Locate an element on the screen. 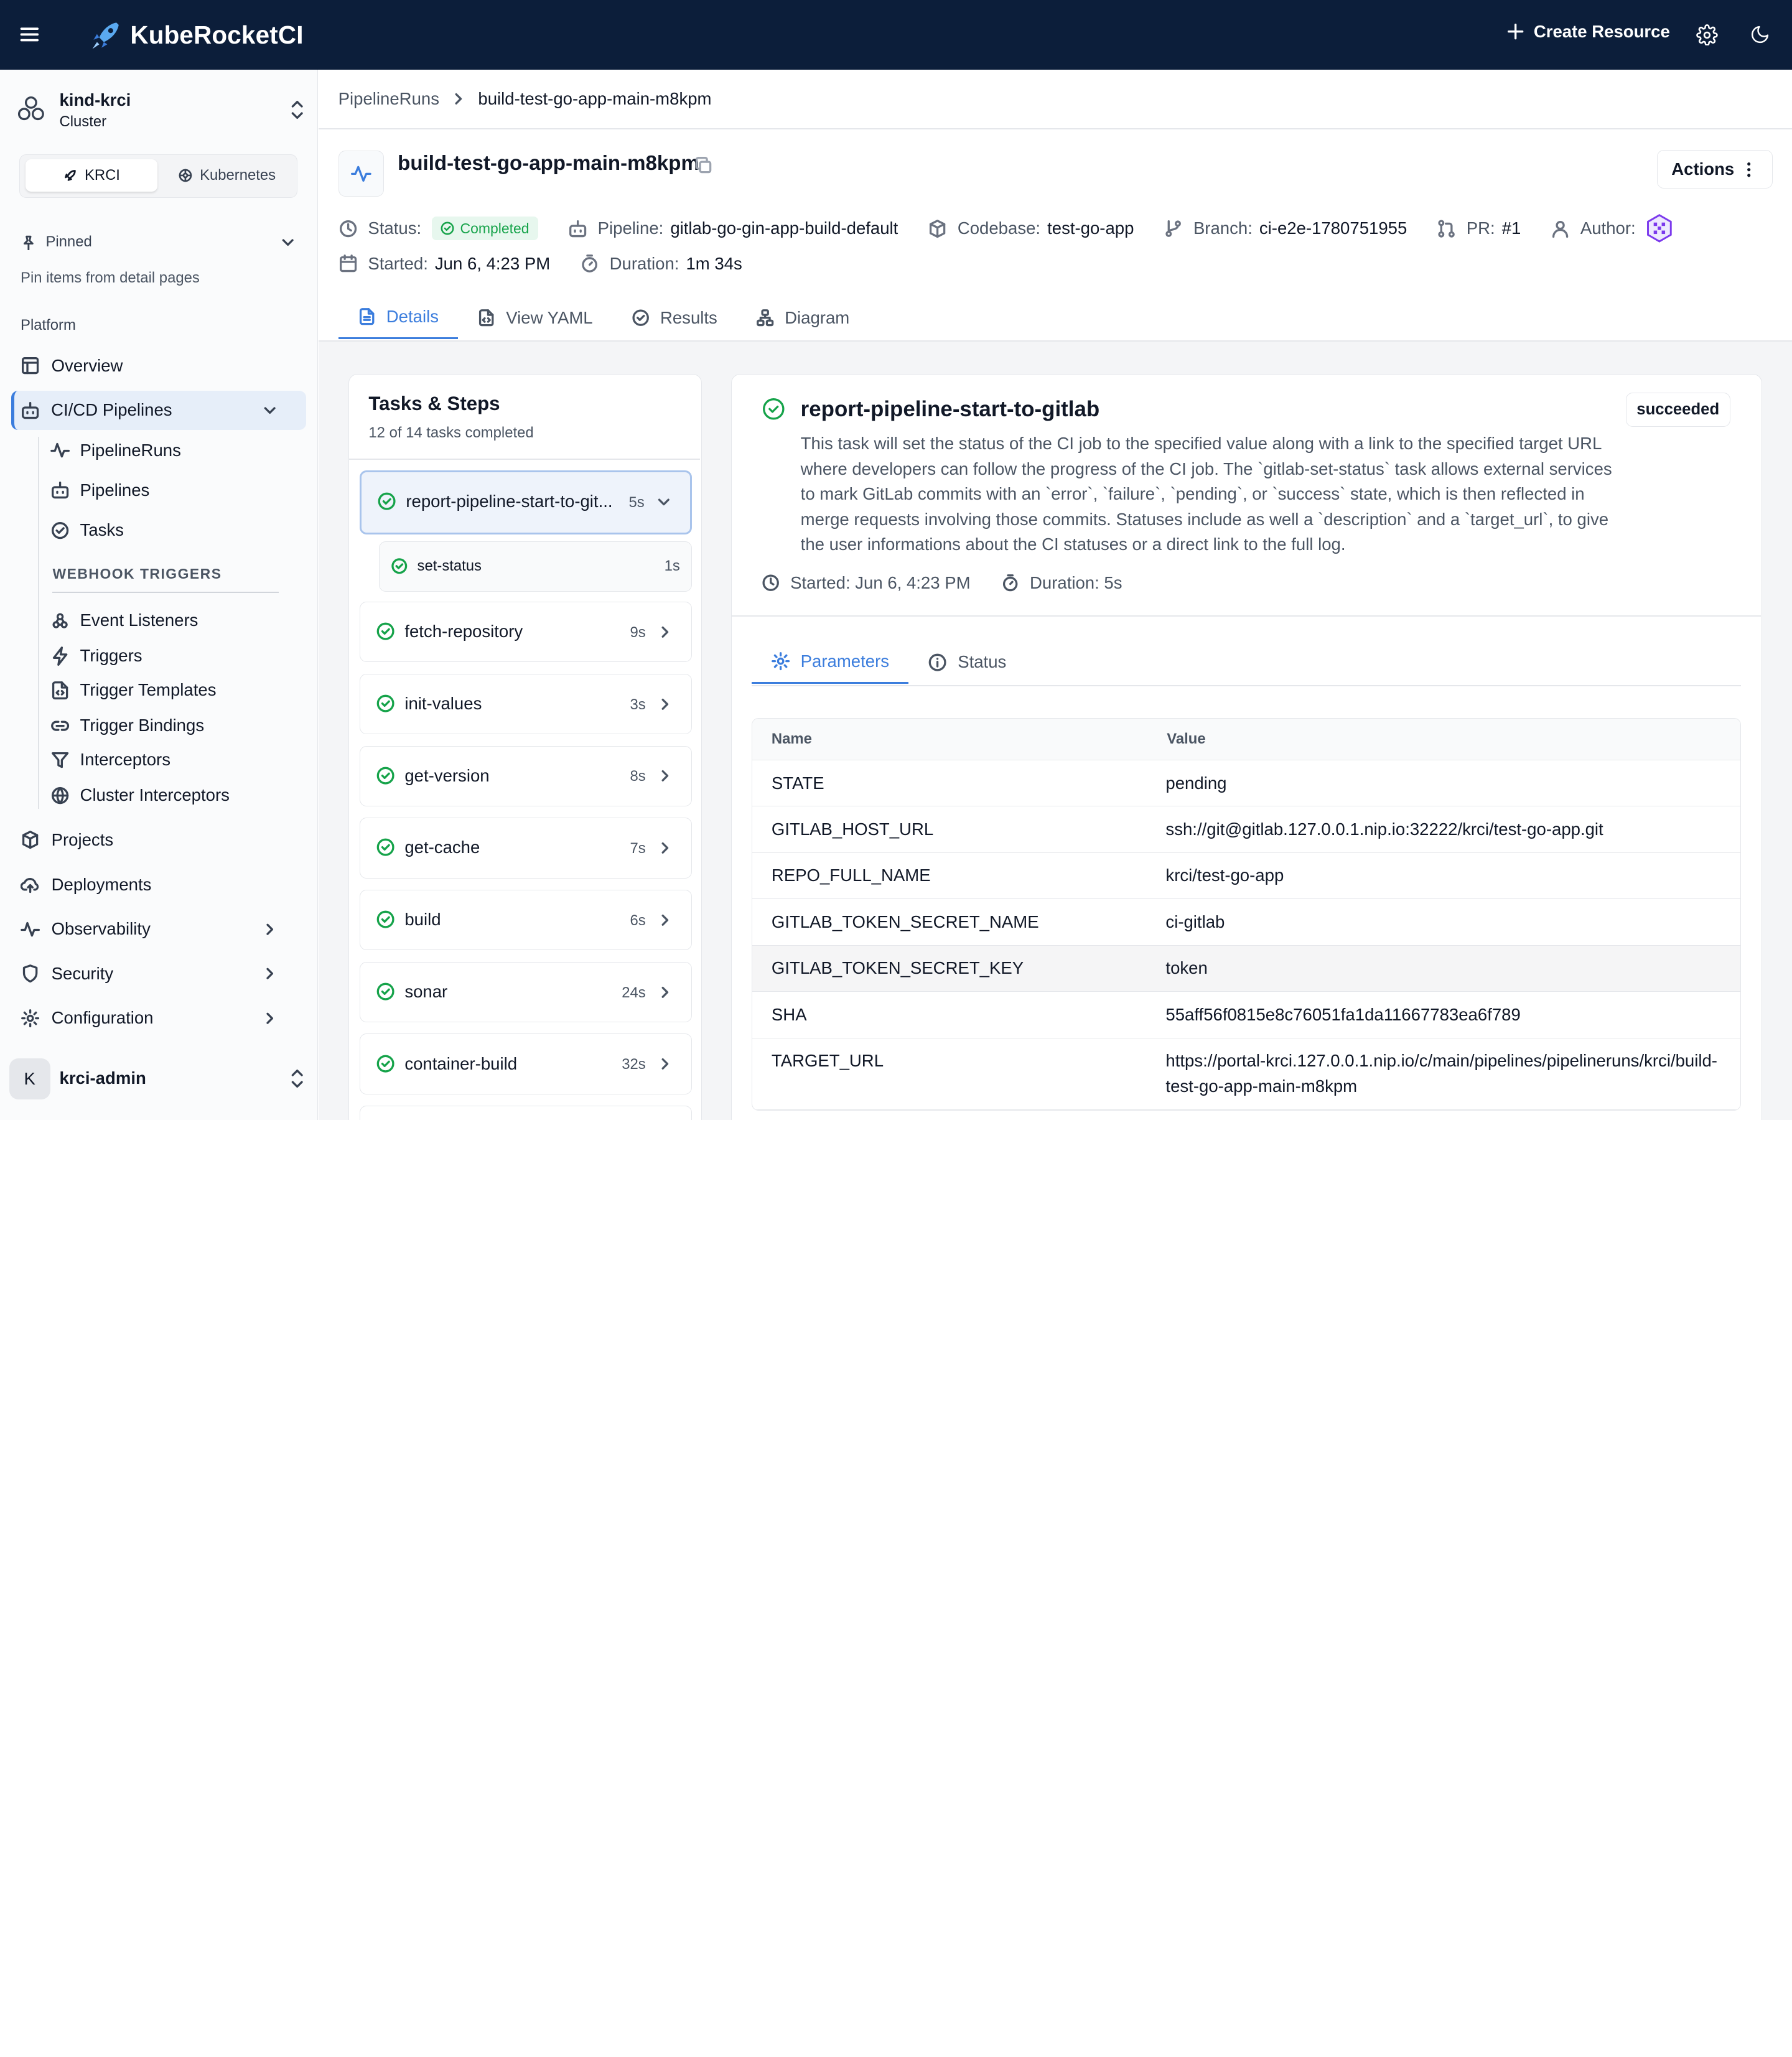 Image resolution: width=1792 pixels, height=2057 pixels. cluster-type: Cluster is located at coordinates (83, 121).